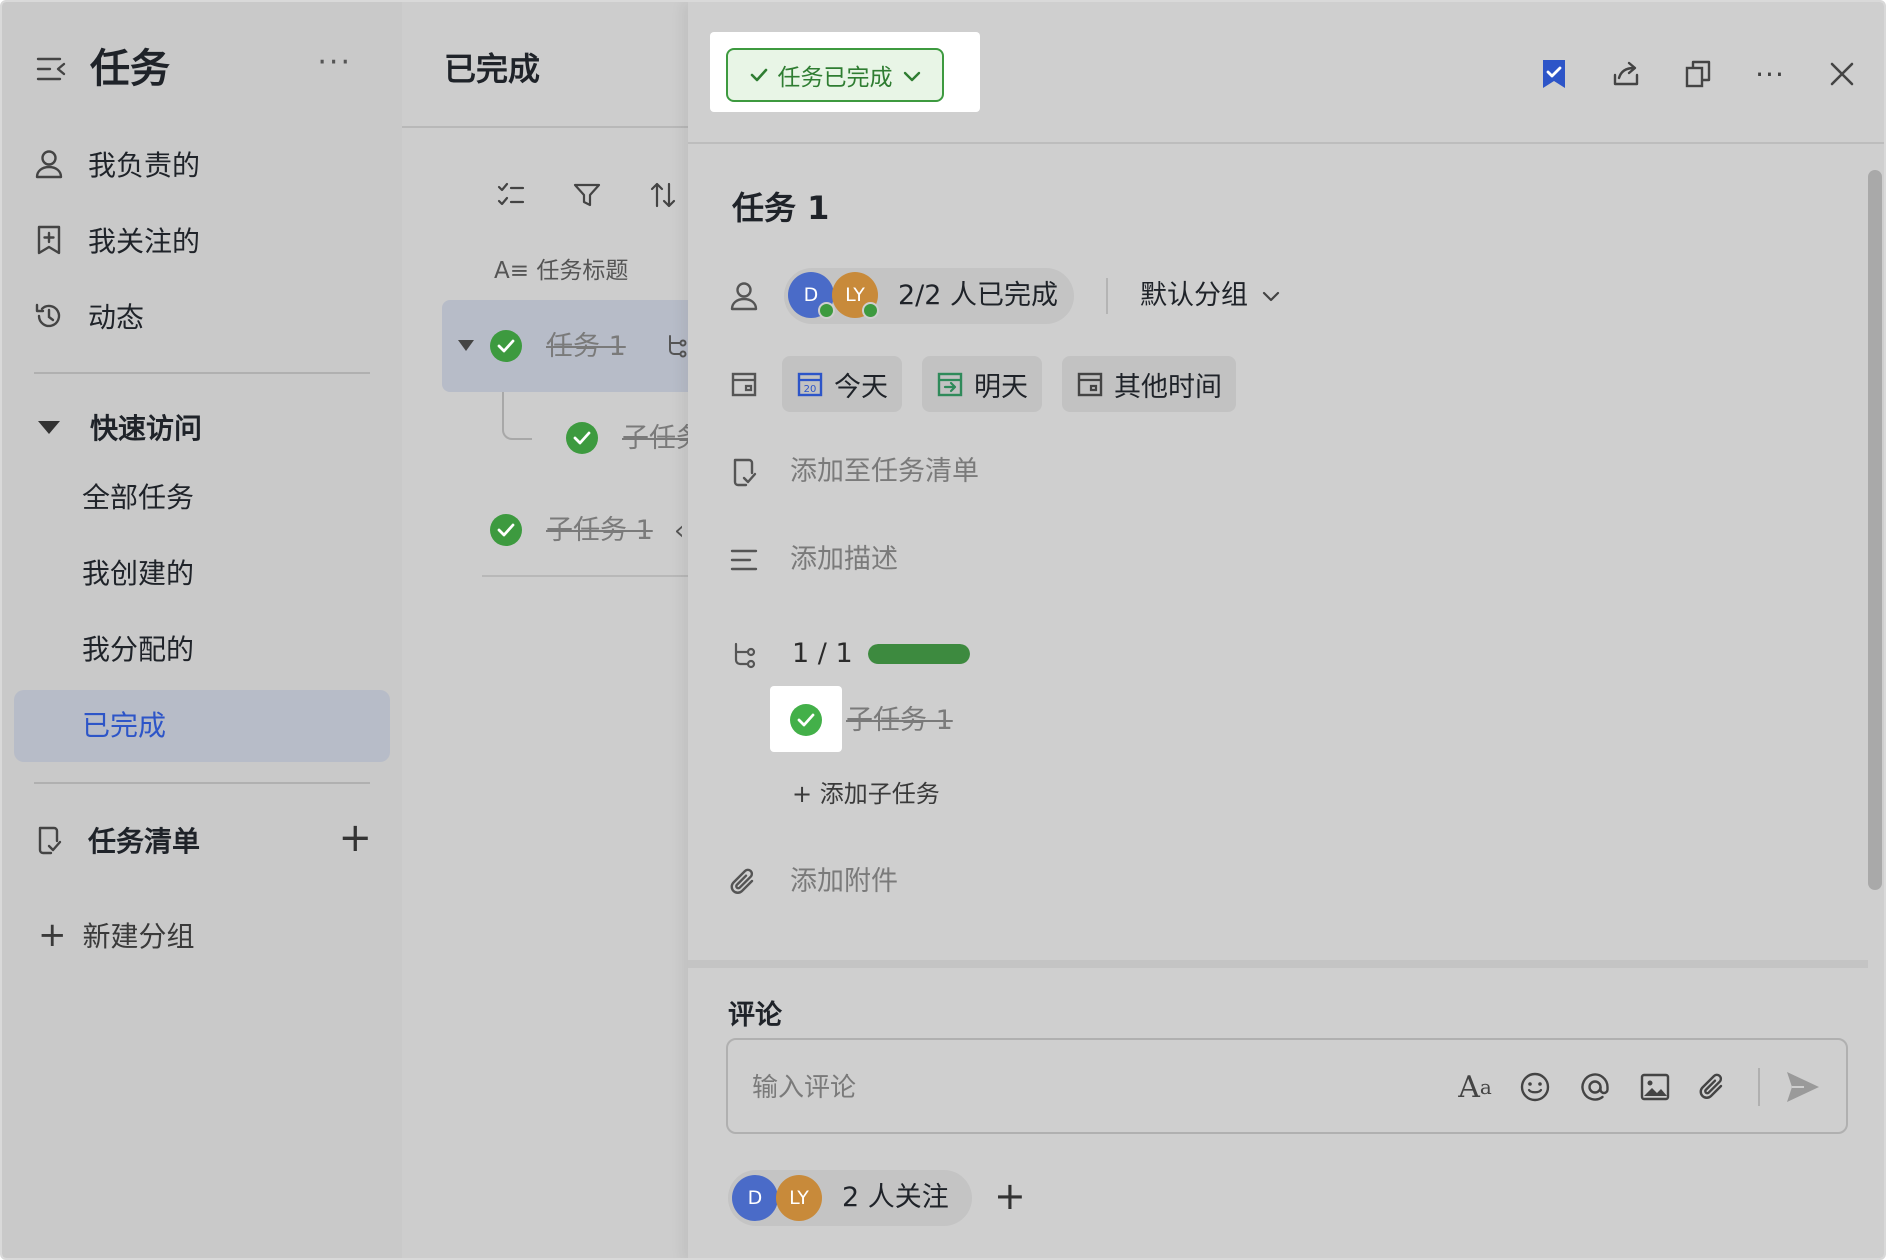  What do you see at coordinates (822, 653) in the screenshot?
I see `subtask-progress-text: 1 / 1` at bounding box center [822, 653].